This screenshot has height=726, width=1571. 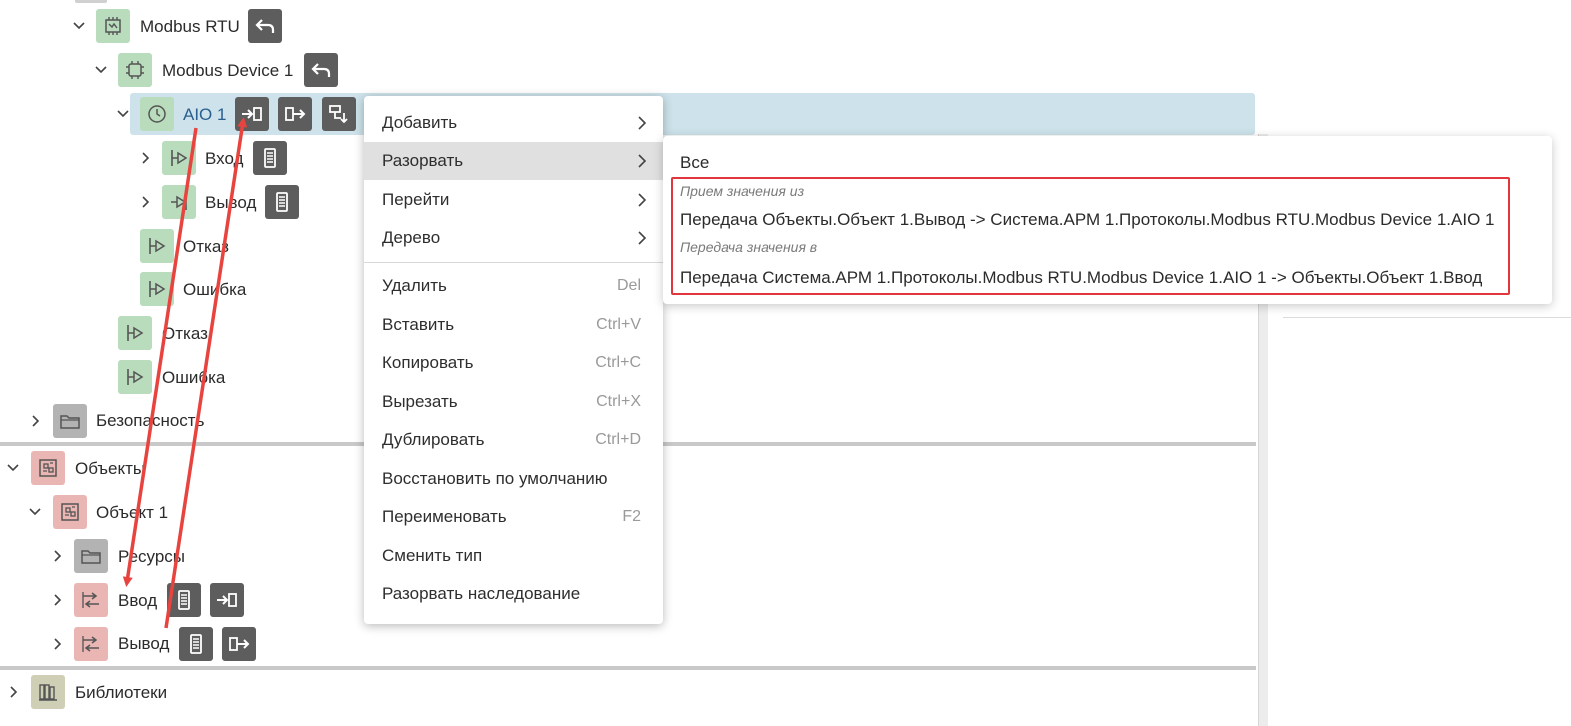 What do you see at coordinates (618, 401) in the screenshot?
I see `shortcut-label: Ctrl+X` at bounding box center [618, 401].